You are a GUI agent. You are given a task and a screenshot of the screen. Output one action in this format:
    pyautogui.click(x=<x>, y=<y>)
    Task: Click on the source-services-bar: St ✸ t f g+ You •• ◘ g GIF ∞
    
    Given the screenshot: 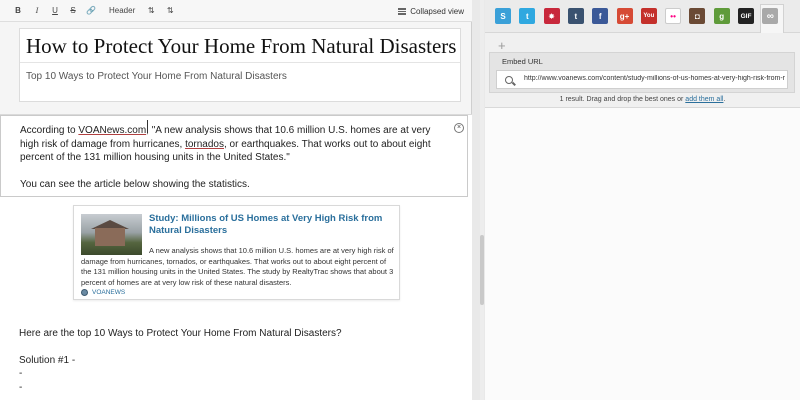 What is the action you would take?
    pyautogui.click(x=642, y=16)
    